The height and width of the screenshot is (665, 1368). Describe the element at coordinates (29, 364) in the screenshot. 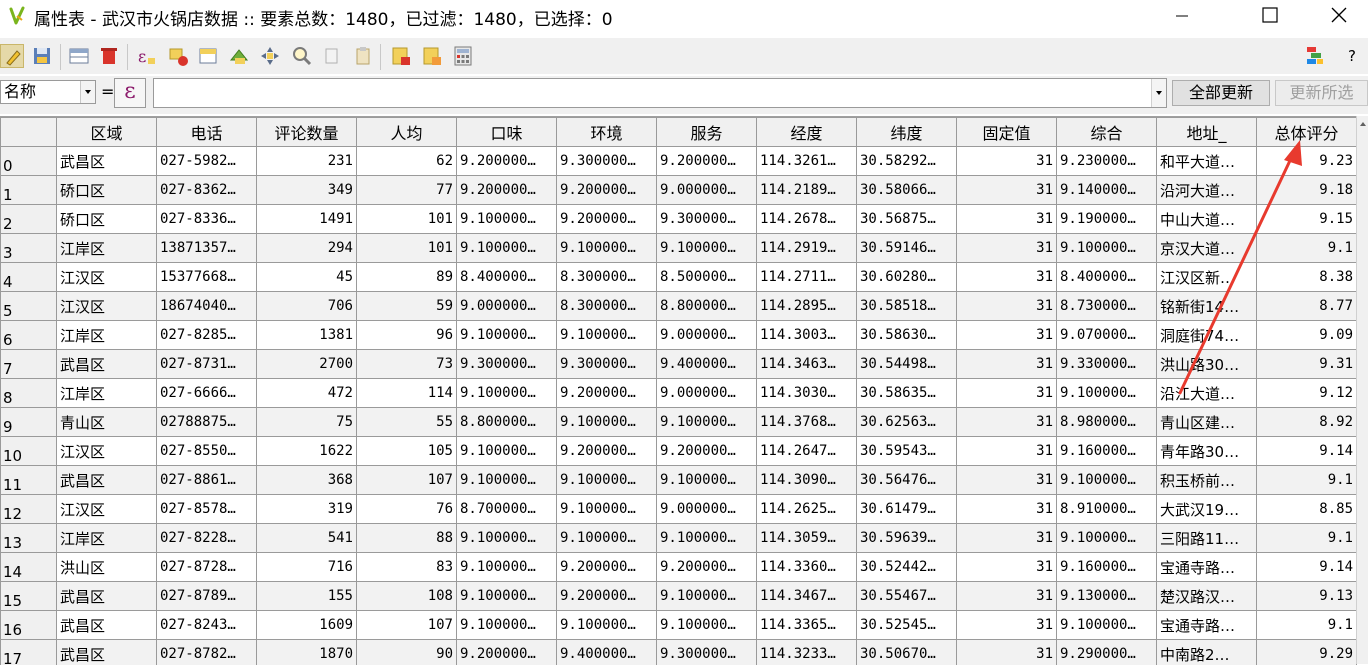

I see `row-number: 7` at that location.